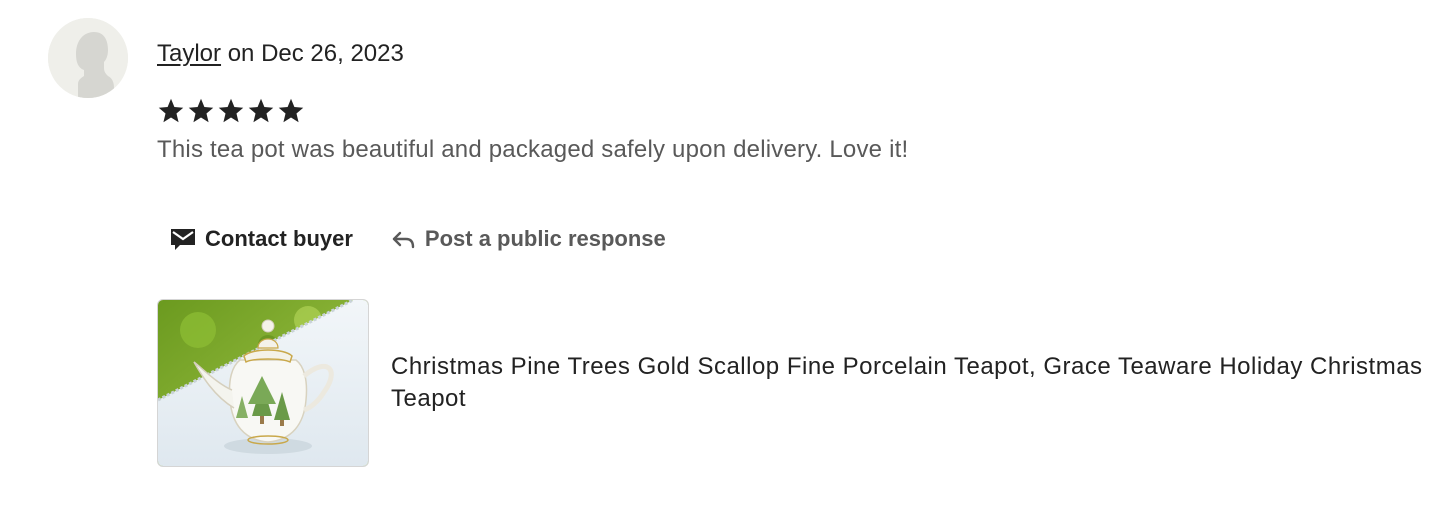 Image resolution: width=1445 pixels, height=531 pixels. What do you see at coordinates (403, 240) in the screenshot?
I see `reply-arrow-icon` at bounding box center [403, 240].